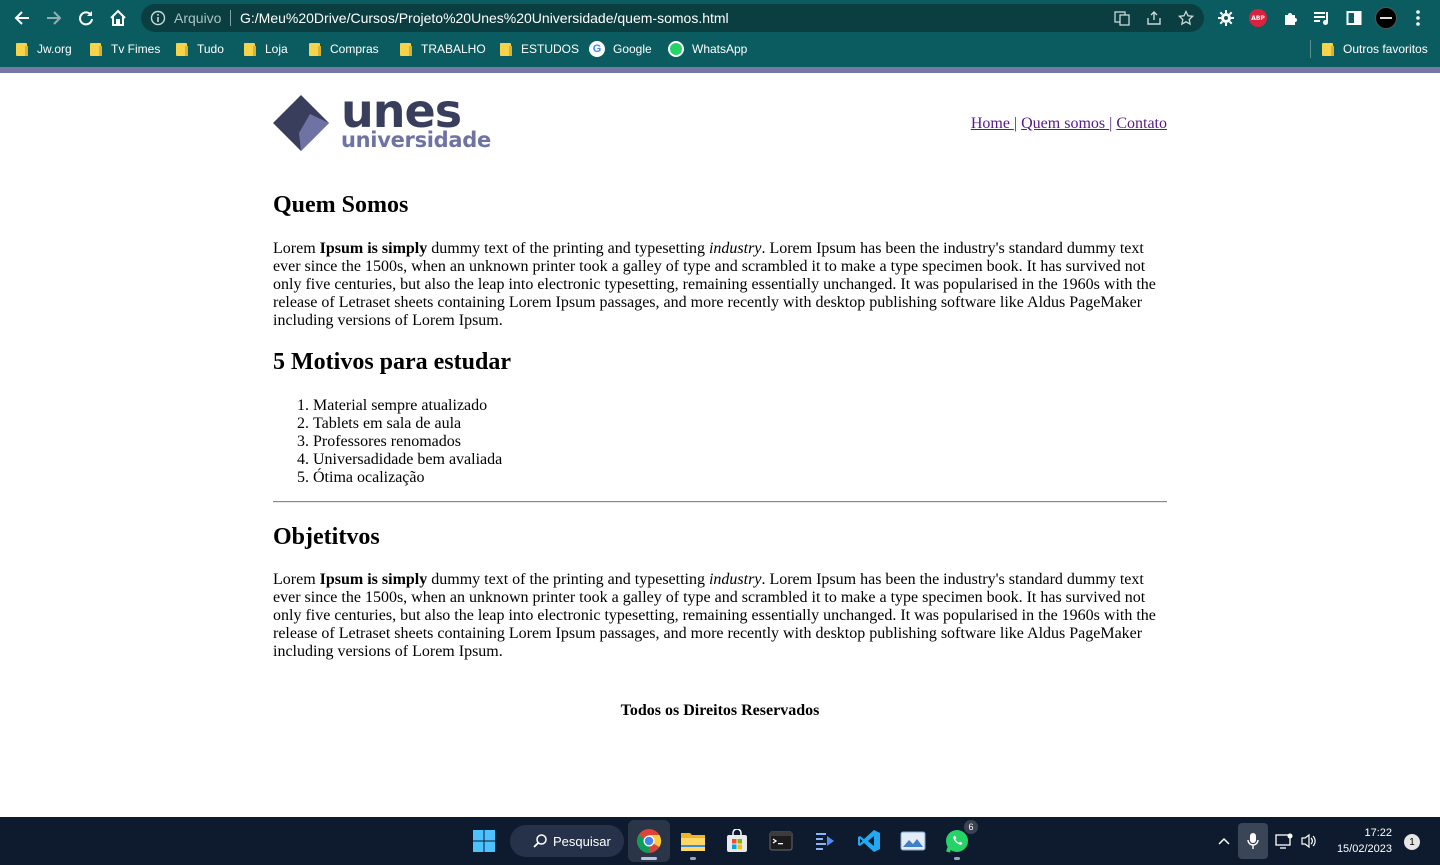 This screenshot has width=1440, height=865. What do you see at coordinates (296, 248) in the screenshot?
I see `text-run: Lorem` at bounding box center [296, 248].